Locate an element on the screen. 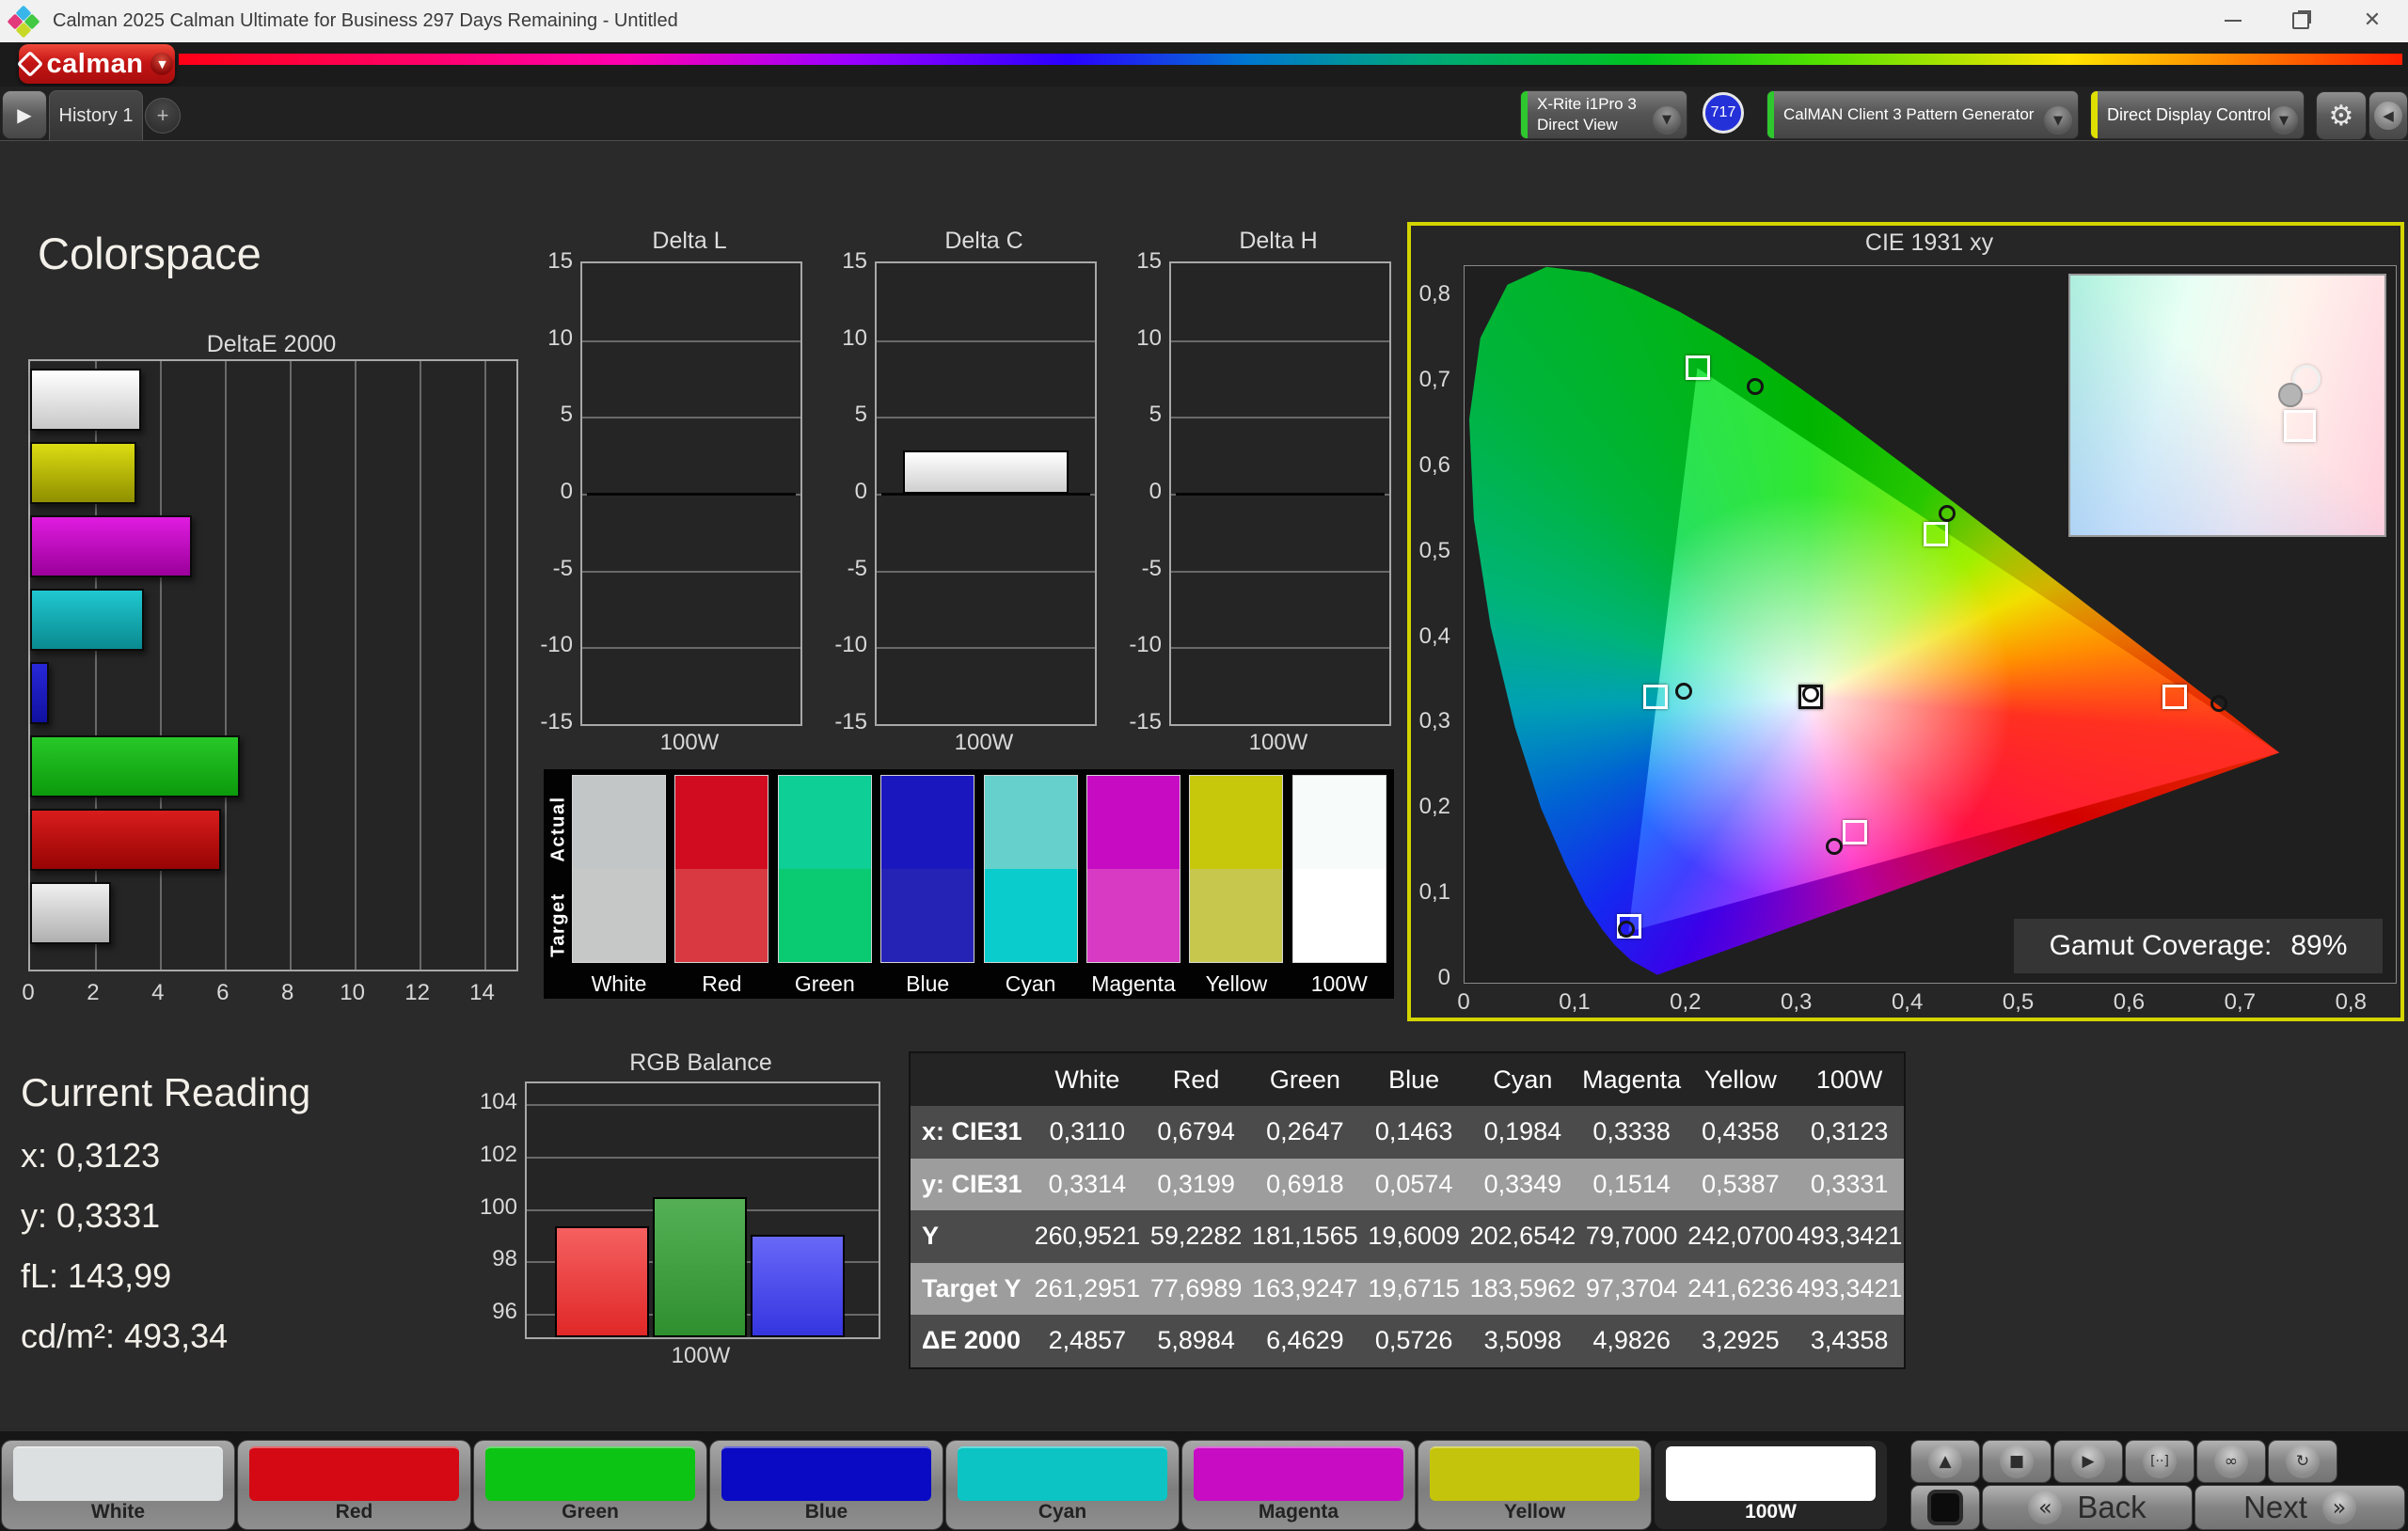 This screenshot has height=1531, width=2408. pattern-generator-dropdown: CalMAN Client 3 Pattern Generator ▼ is located at coordinates (1923, 114).